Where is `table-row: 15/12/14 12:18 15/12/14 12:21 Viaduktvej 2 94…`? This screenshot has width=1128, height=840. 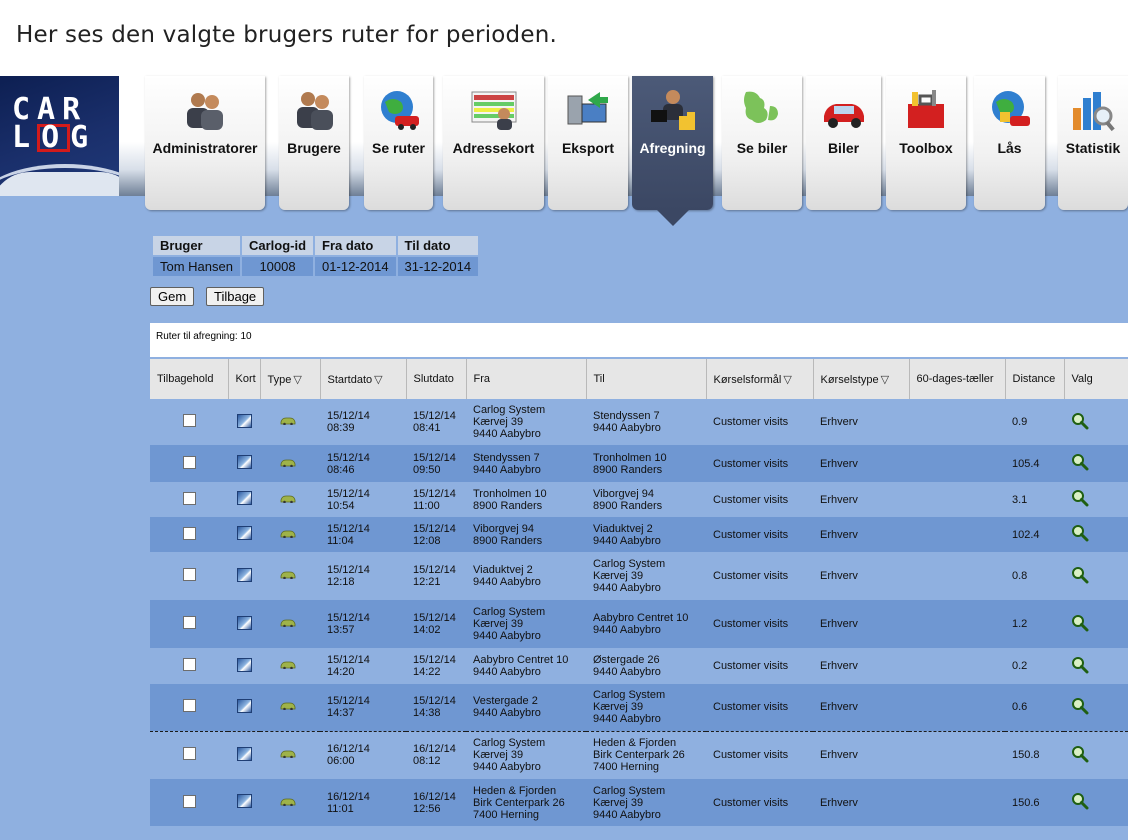 table-row: 15/12/14 12:18 15/12/14 12:21 Viaduktvej 2 94… is located at coordinates (639, 576).